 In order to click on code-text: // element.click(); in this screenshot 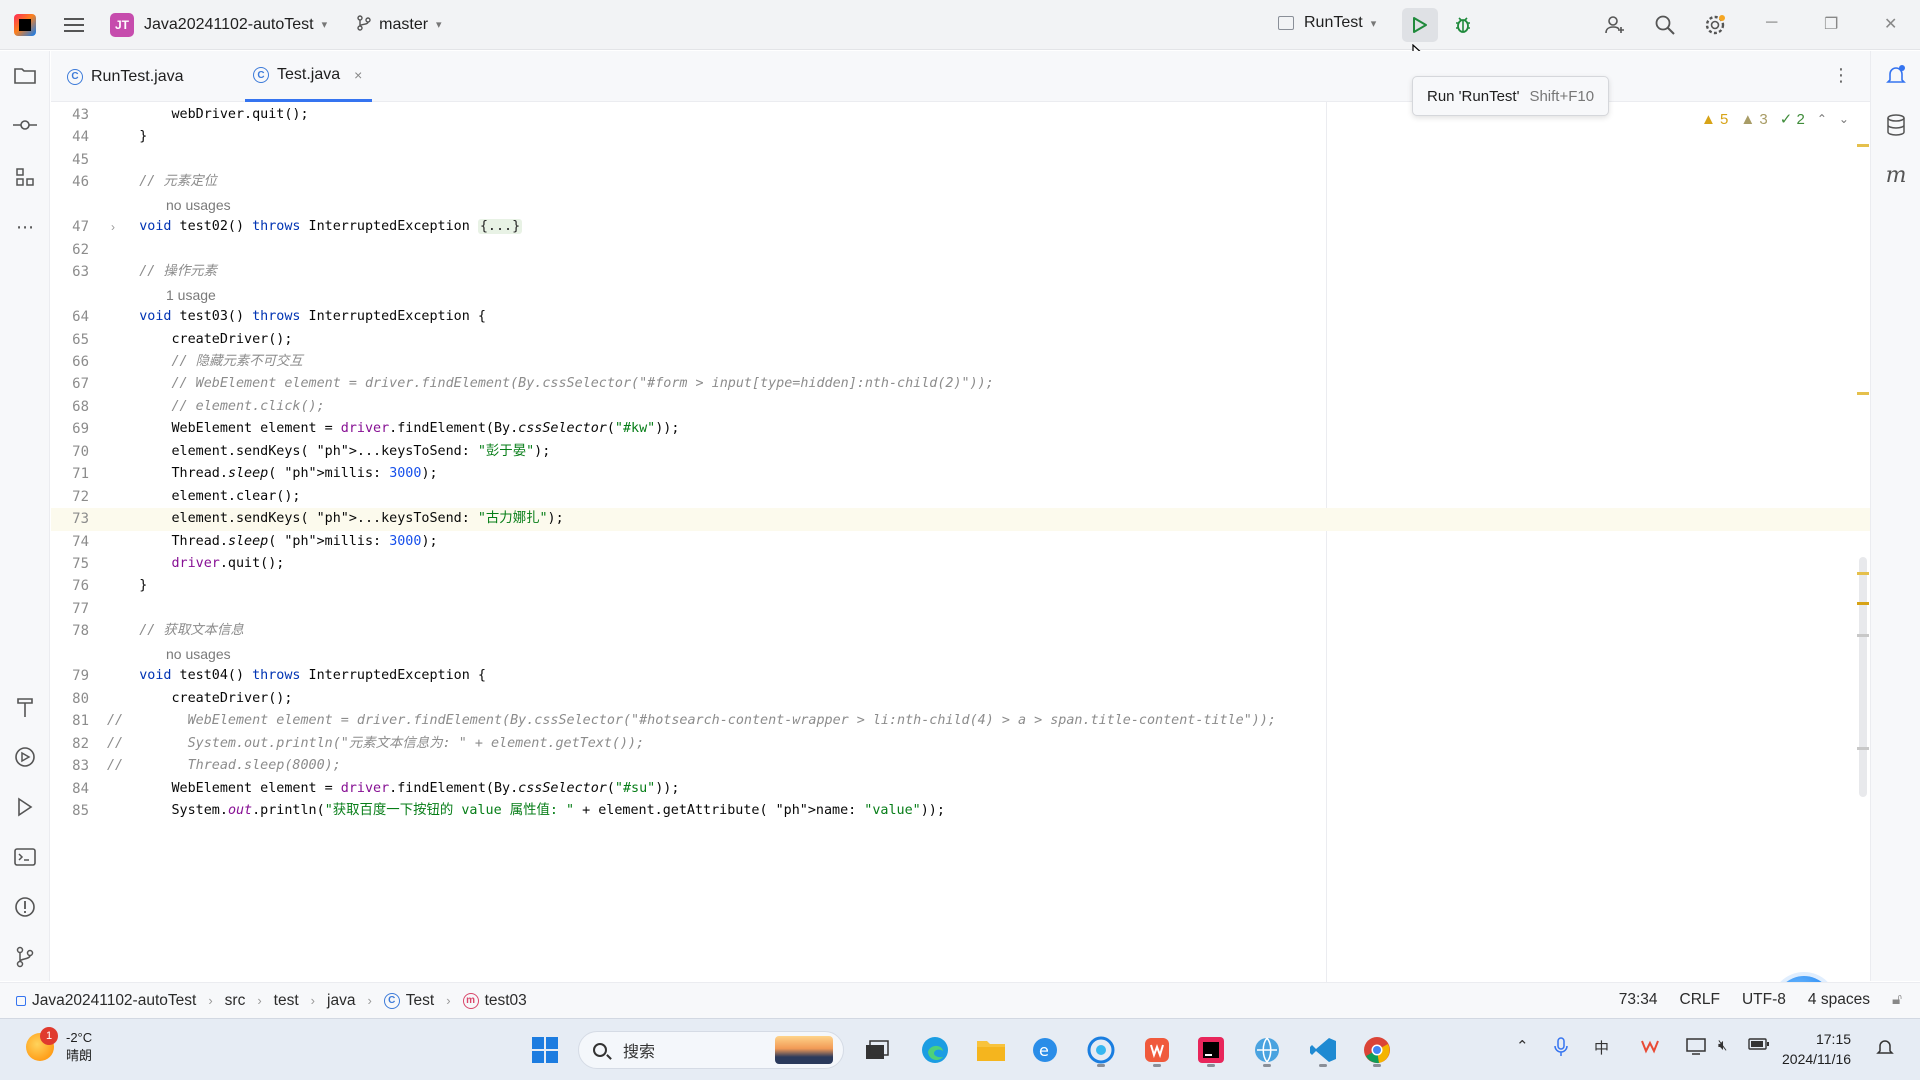, I will do `click(215, 407)`.